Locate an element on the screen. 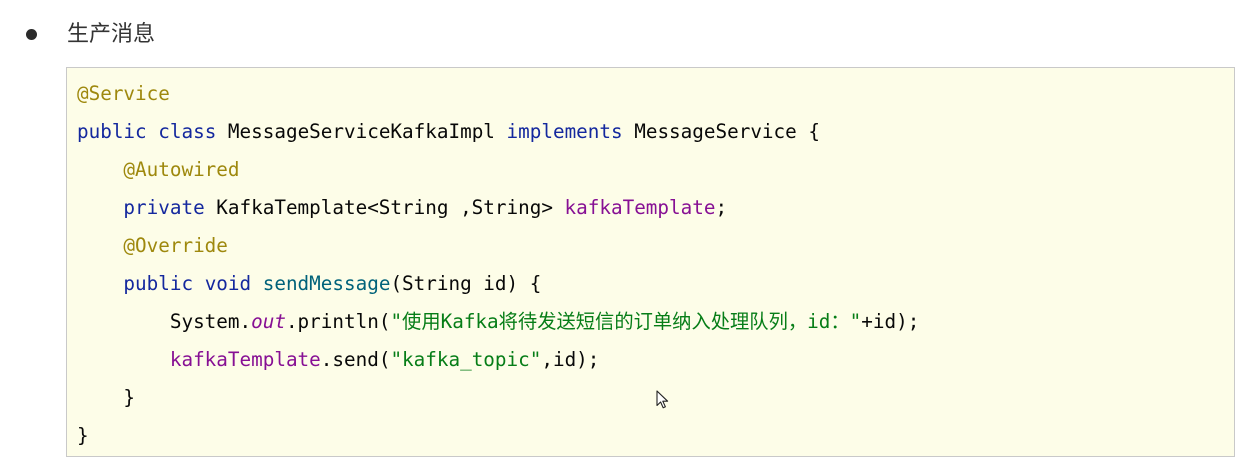 This screenshot has width=1248, height=470. class-name: MessageServiceKafkaImpl is located at coordinates (361, 131).